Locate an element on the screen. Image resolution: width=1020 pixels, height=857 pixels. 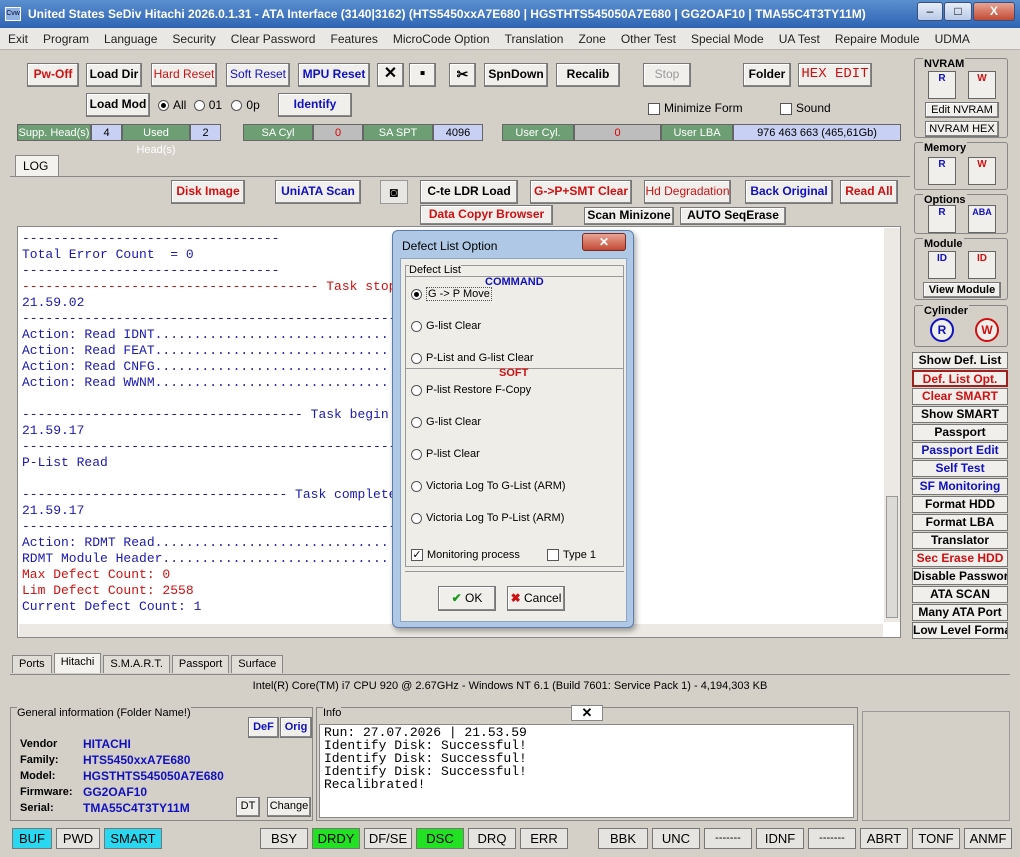
menu-special-mode: Special Mode is located at coordinates (727, 39).